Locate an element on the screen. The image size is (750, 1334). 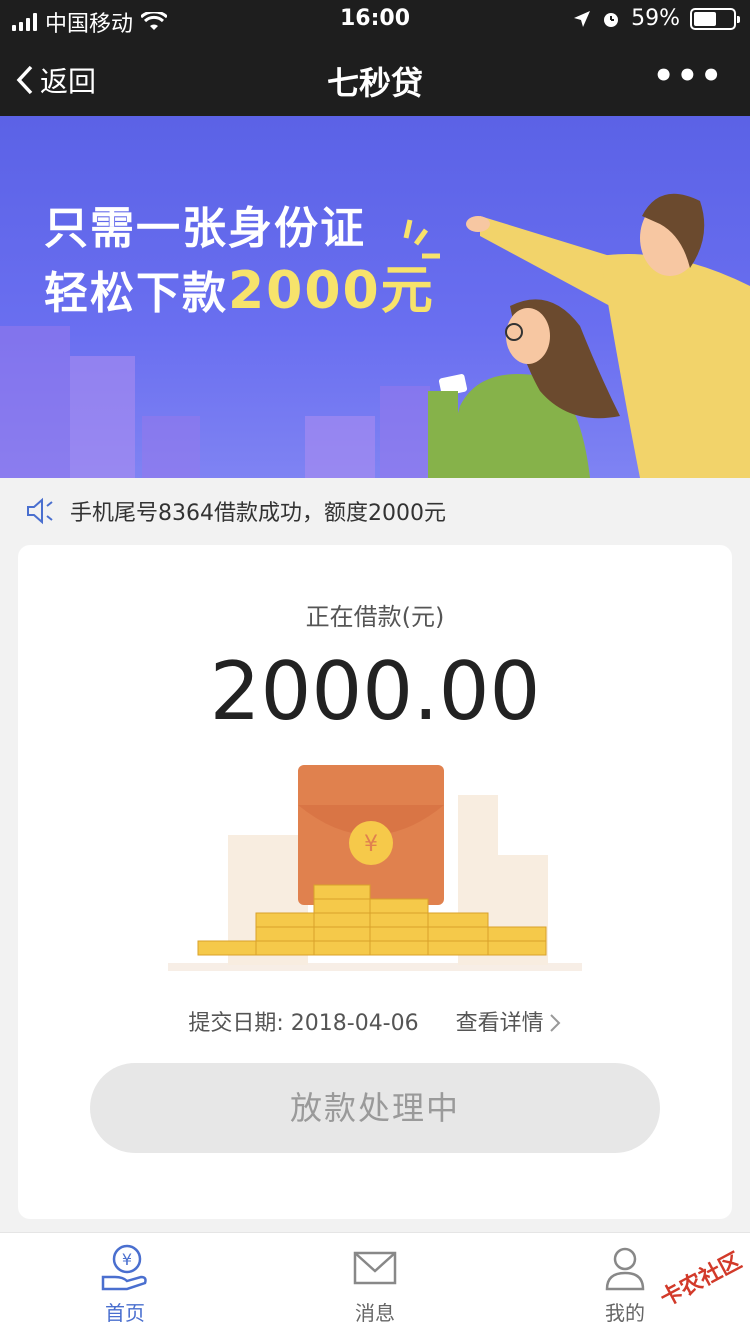
tab-home: ¥ 首页 is located at coordinates (125, 1283).